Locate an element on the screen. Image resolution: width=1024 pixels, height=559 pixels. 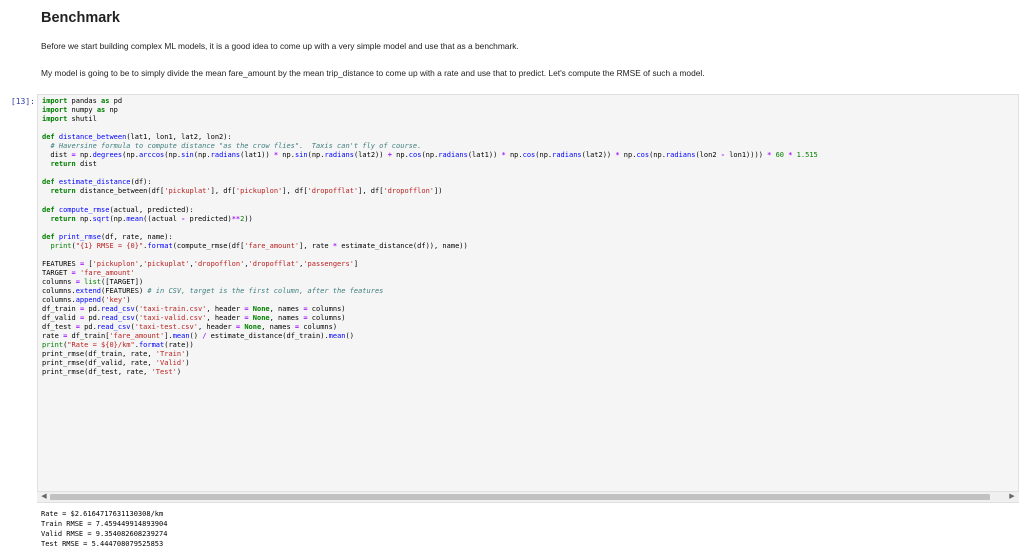
code-line: print_rmse(df_train, rate, 'Train') is located at coordinates (116, 354).